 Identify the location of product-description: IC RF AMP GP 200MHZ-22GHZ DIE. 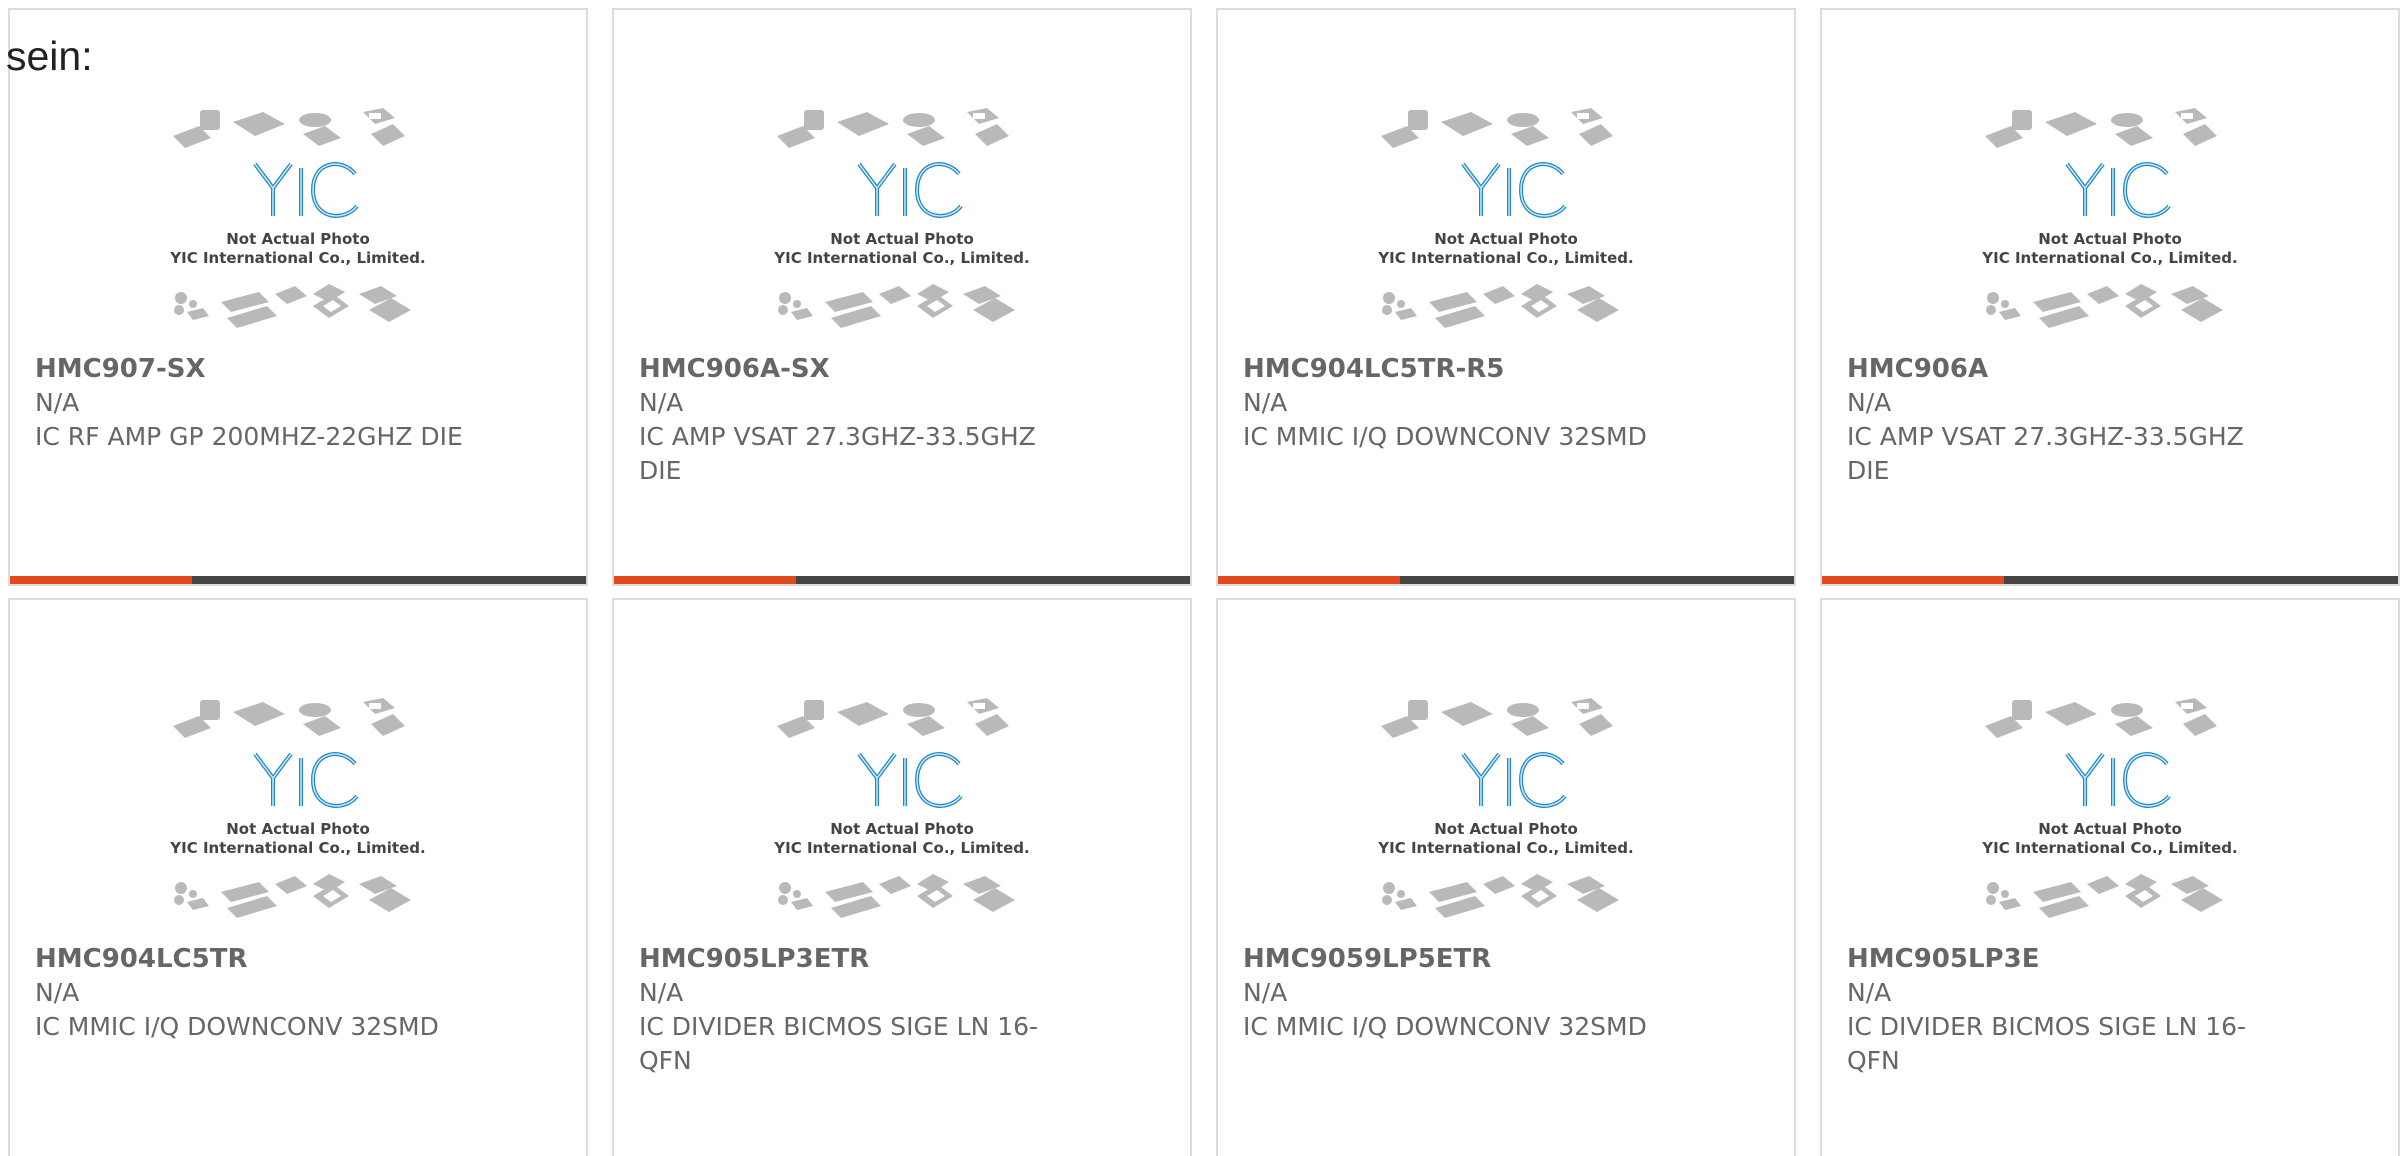
(249, 436).